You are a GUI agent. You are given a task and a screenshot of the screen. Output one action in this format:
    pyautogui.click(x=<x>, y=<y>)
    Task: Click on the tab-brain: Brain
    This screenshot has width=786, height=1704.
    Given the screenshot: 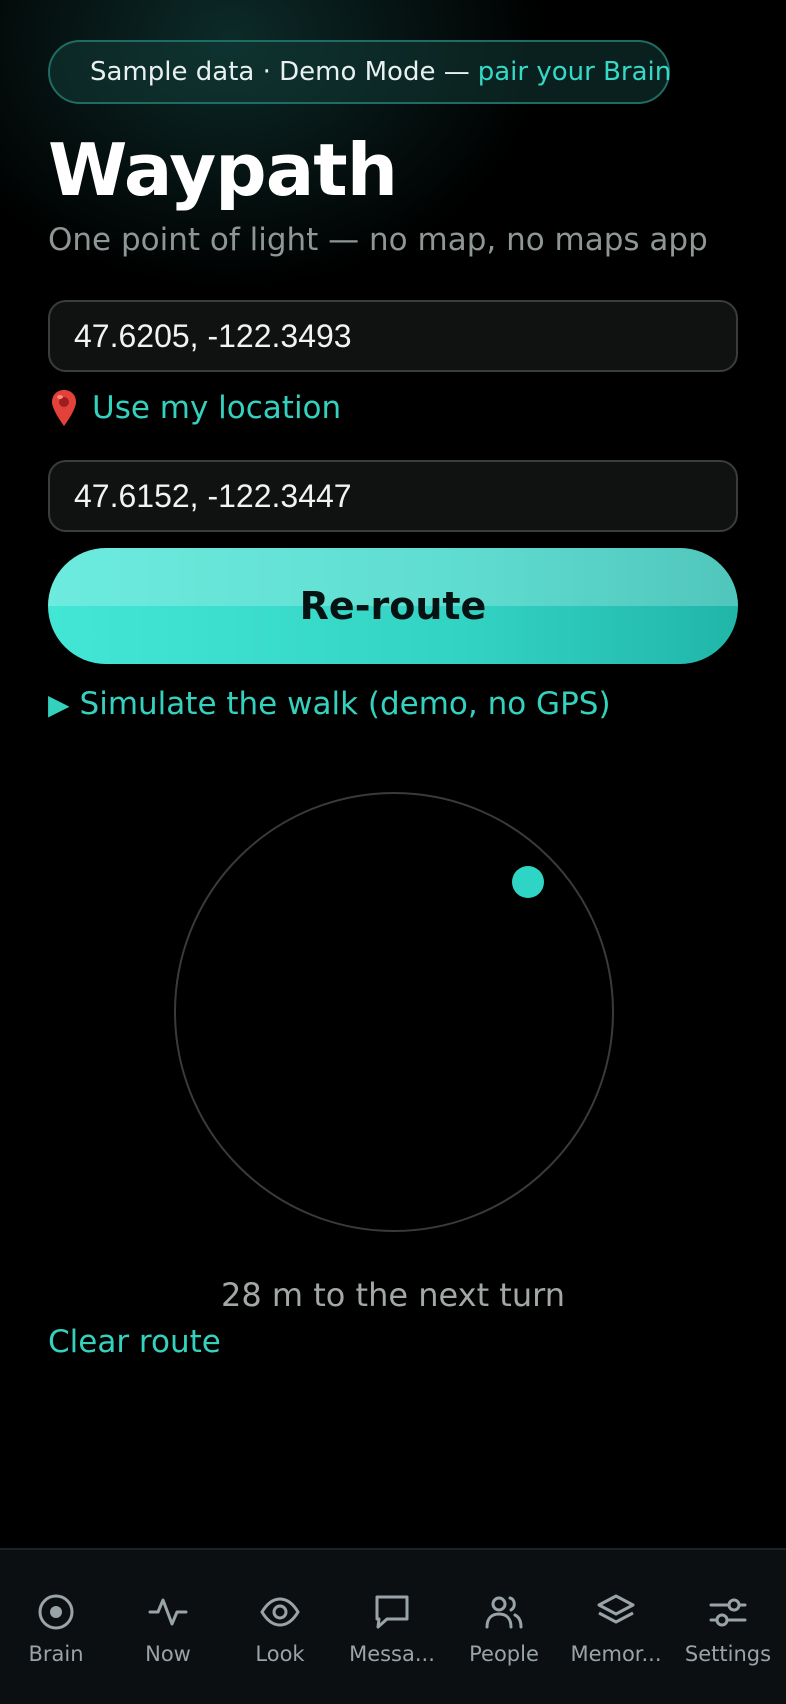 What is the action you would take?
    pyautogui.click(x=56, y=1627)
    